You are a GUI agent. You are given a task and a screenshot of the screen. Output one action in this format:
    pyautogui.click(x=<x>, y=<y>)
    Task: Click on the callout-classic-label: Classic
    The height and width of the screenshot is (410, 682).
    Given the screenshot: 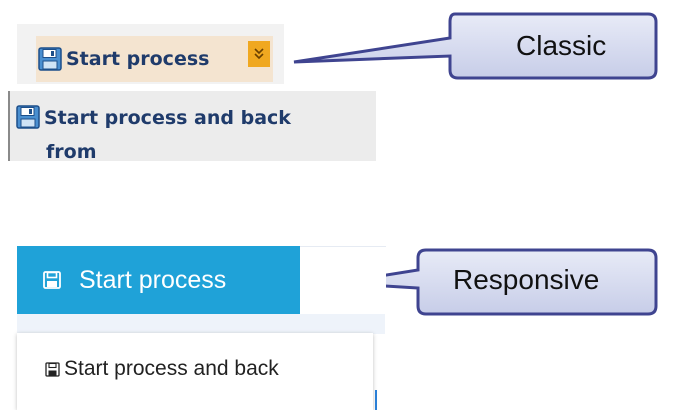 What is the action you would take?
    pyautogui.click(x=561, y=45)
    